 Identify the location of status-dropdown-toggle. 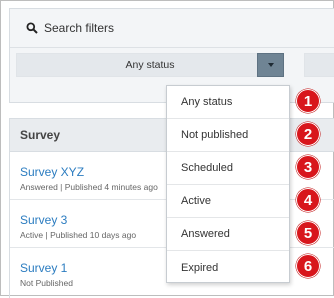
(270, 65).